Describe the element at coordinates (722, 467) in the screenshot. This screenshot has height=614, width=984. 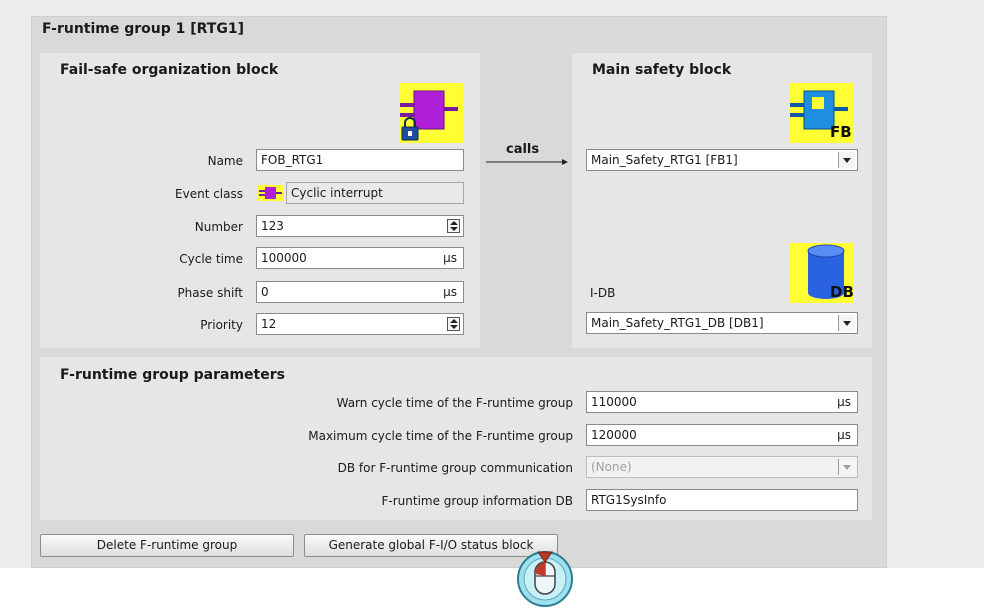
I see `comm-db-select: (None)` at that location.